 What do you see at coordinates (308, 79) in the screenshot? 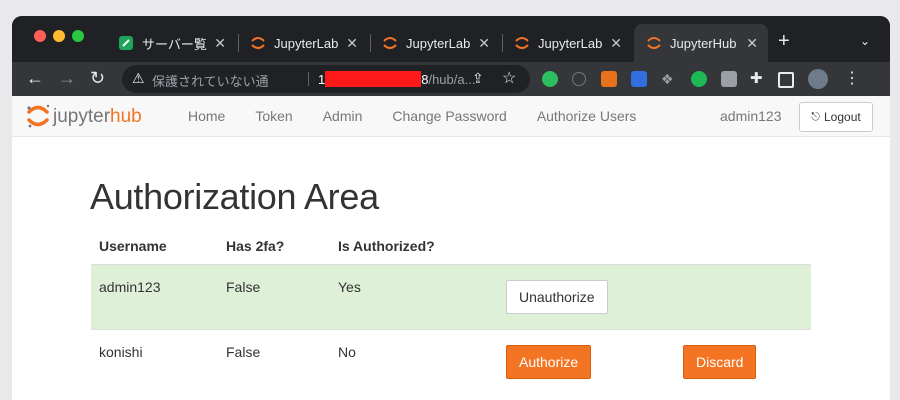
I see `address-divider` at bounding box center [308, 79].